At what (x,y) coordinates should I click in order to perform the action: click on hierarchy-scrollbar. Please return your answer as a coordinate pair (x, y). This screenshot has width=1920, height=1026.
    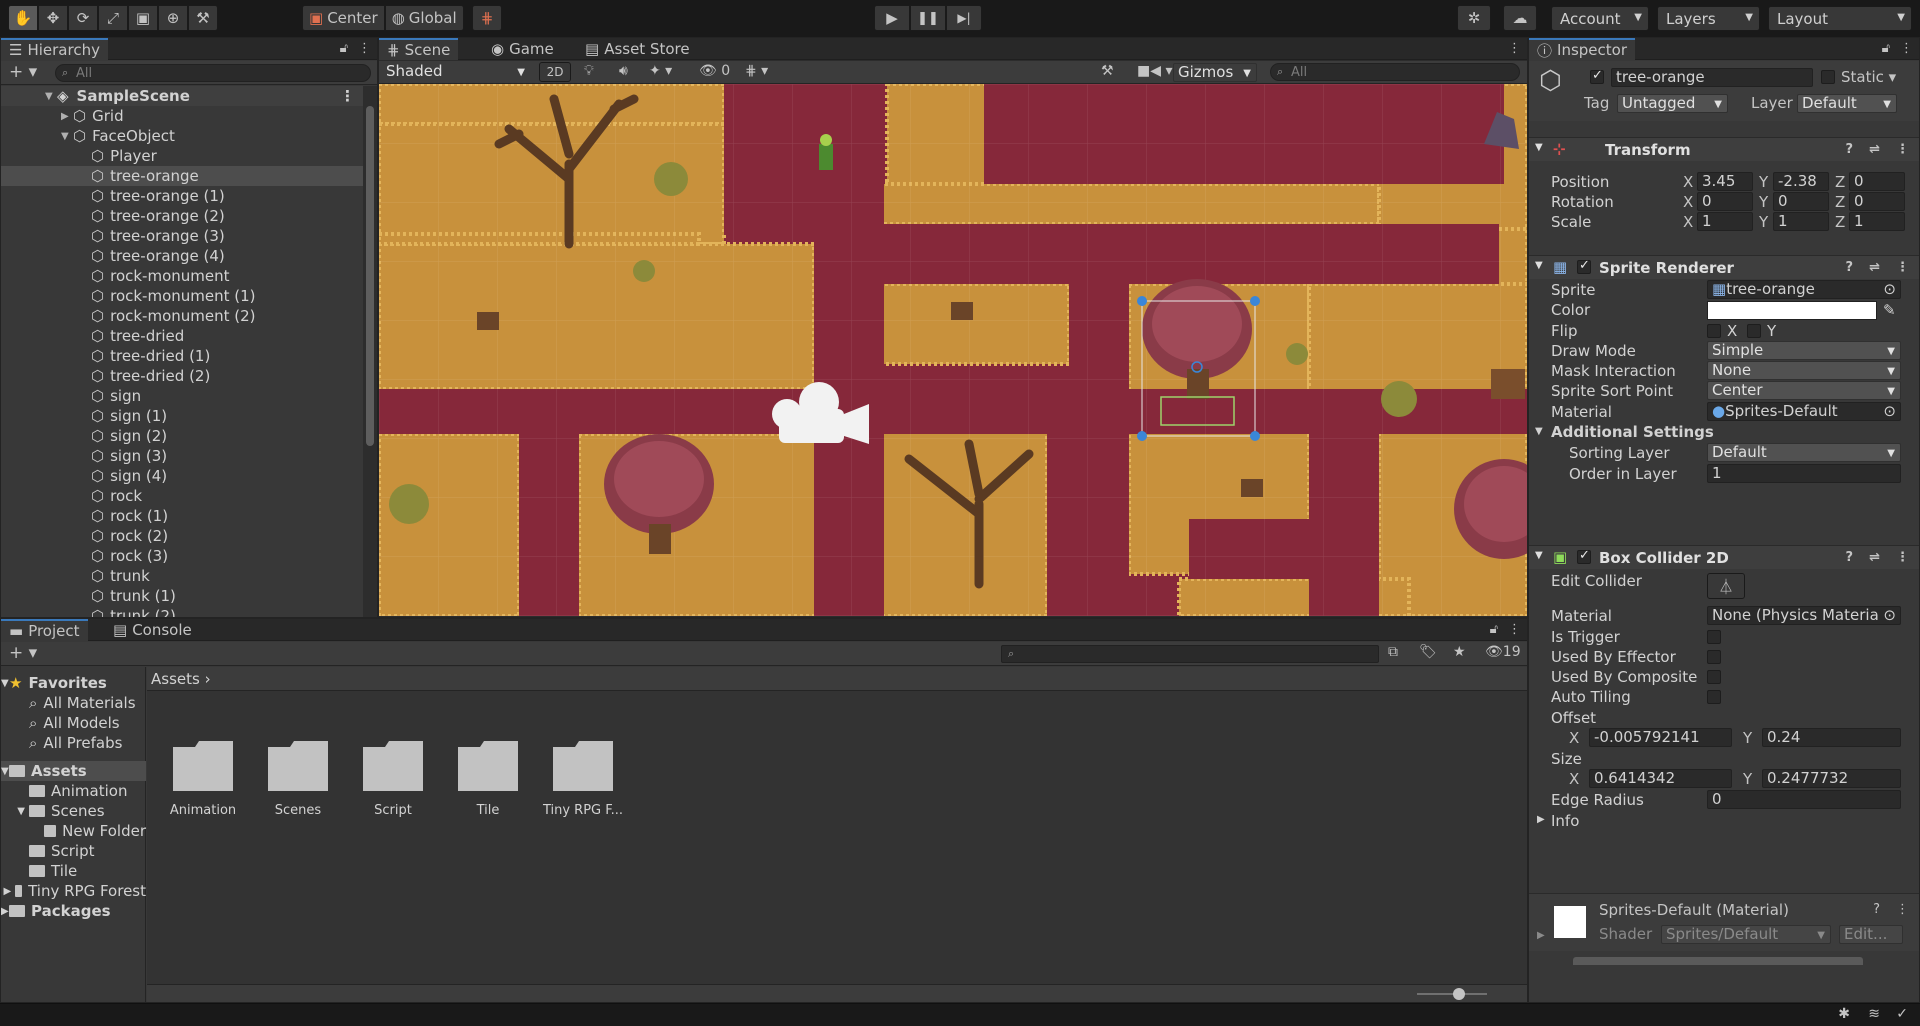
    Looking at the image, I should click on (370, 351).